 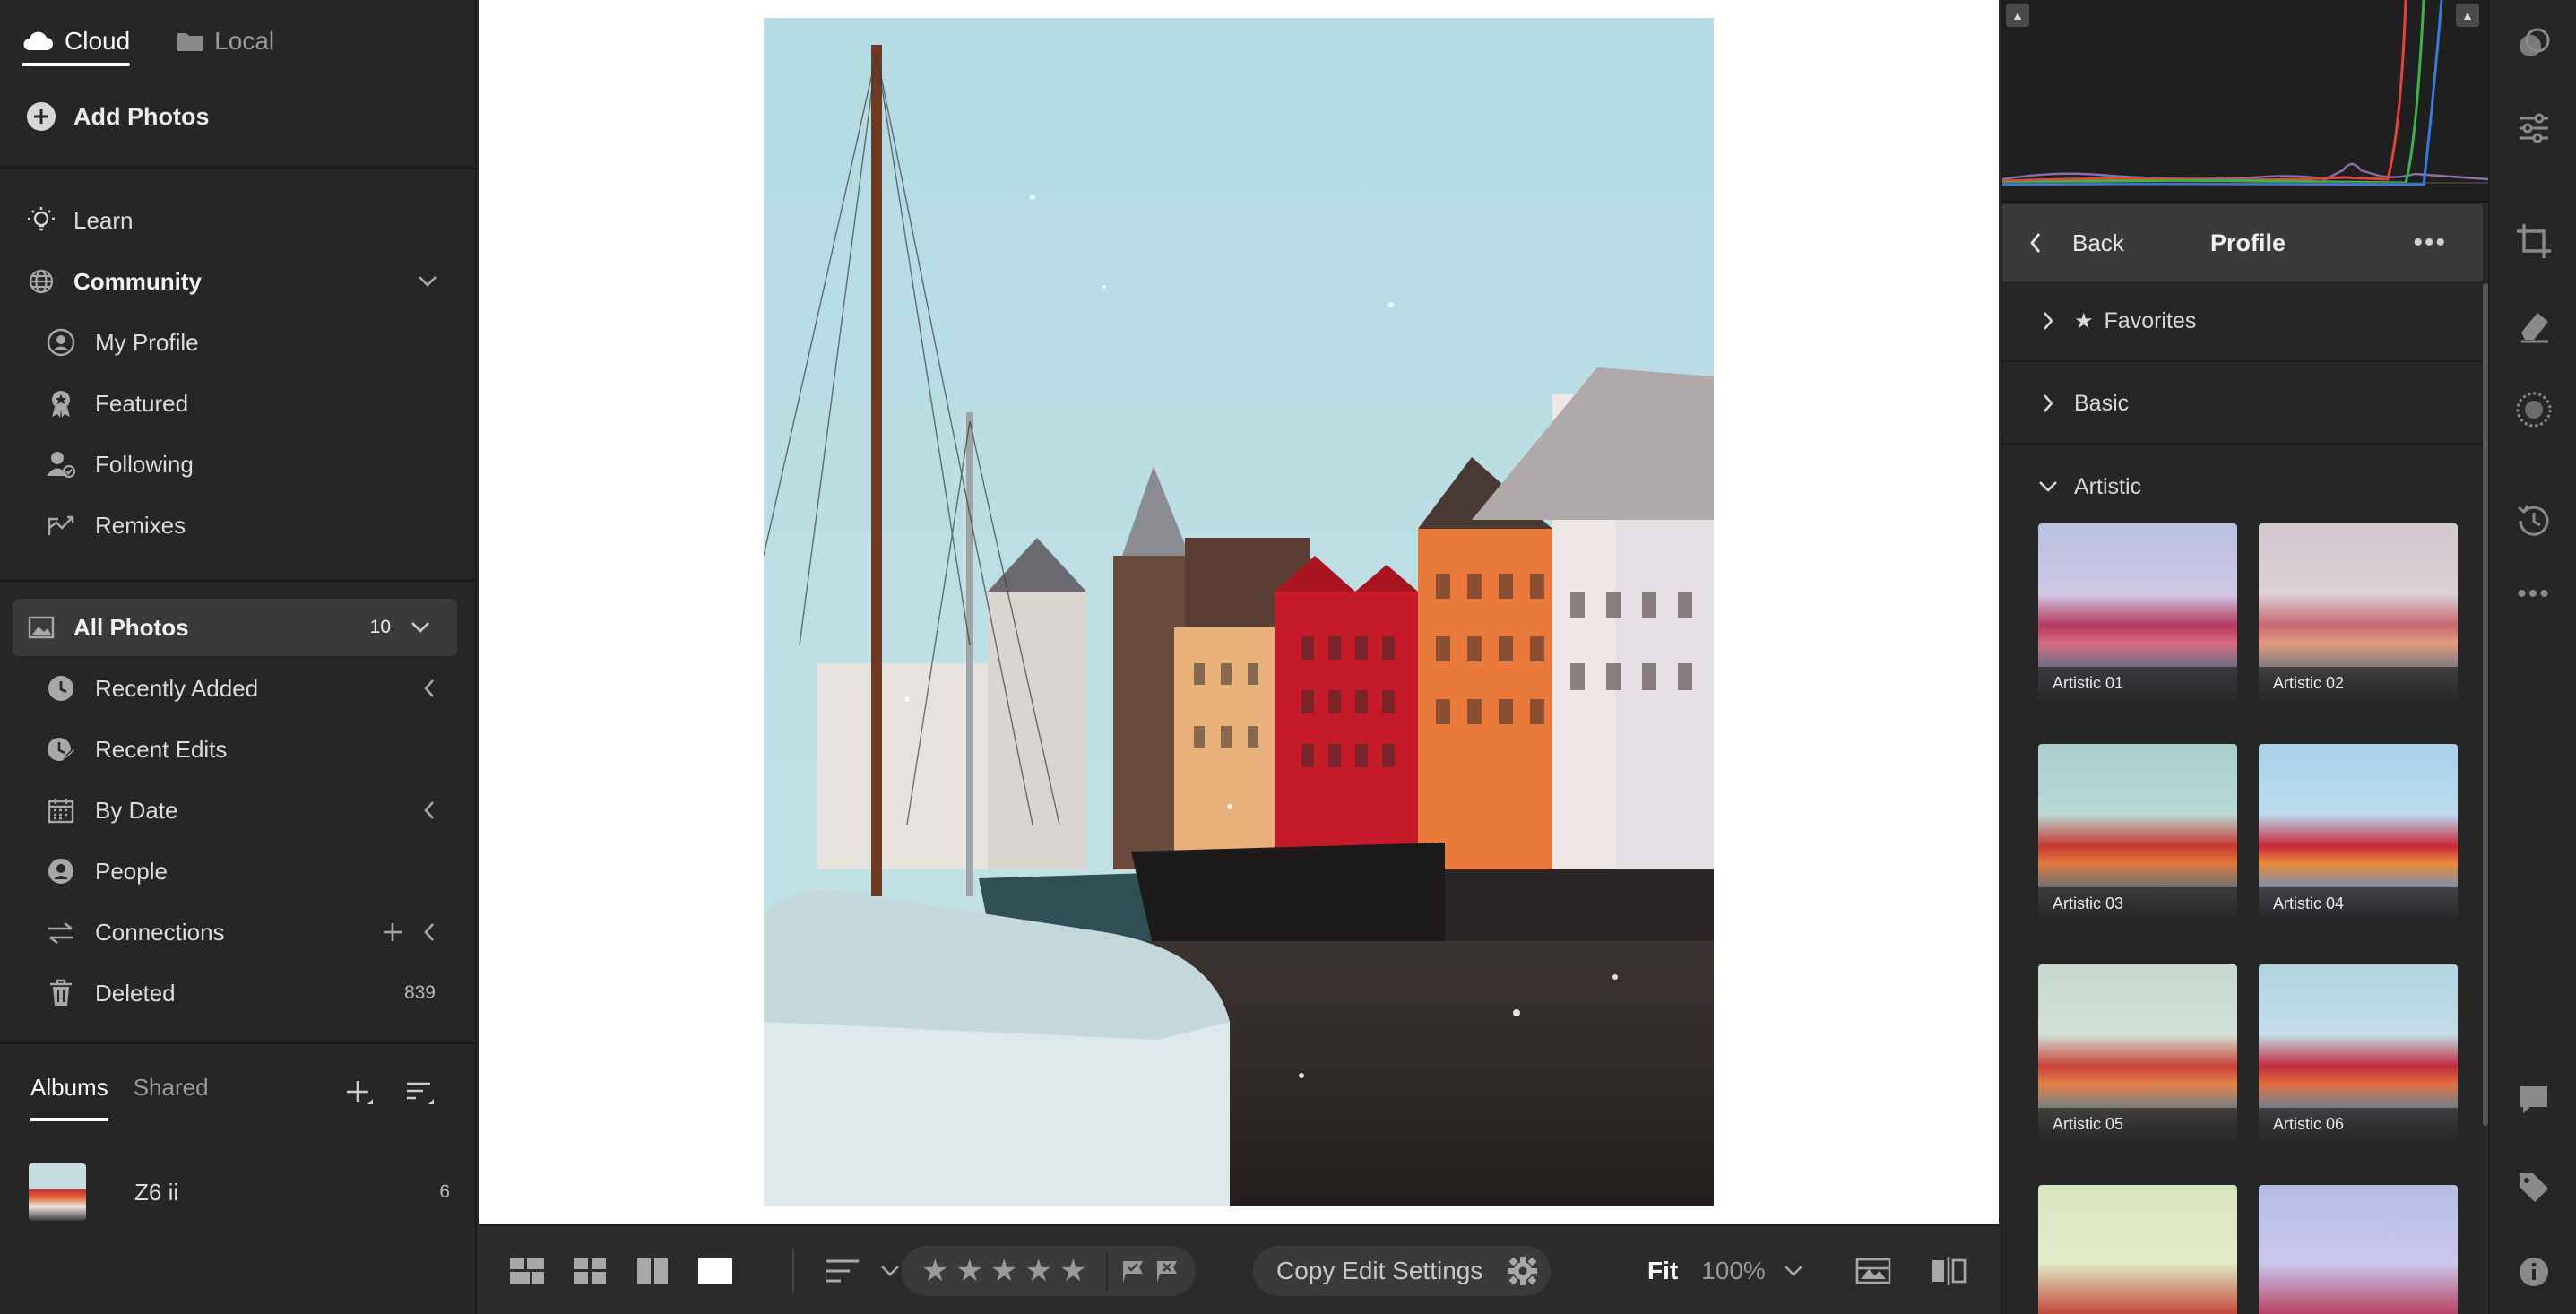 I want to click on crop-icon, so click(x=2534, y=241).